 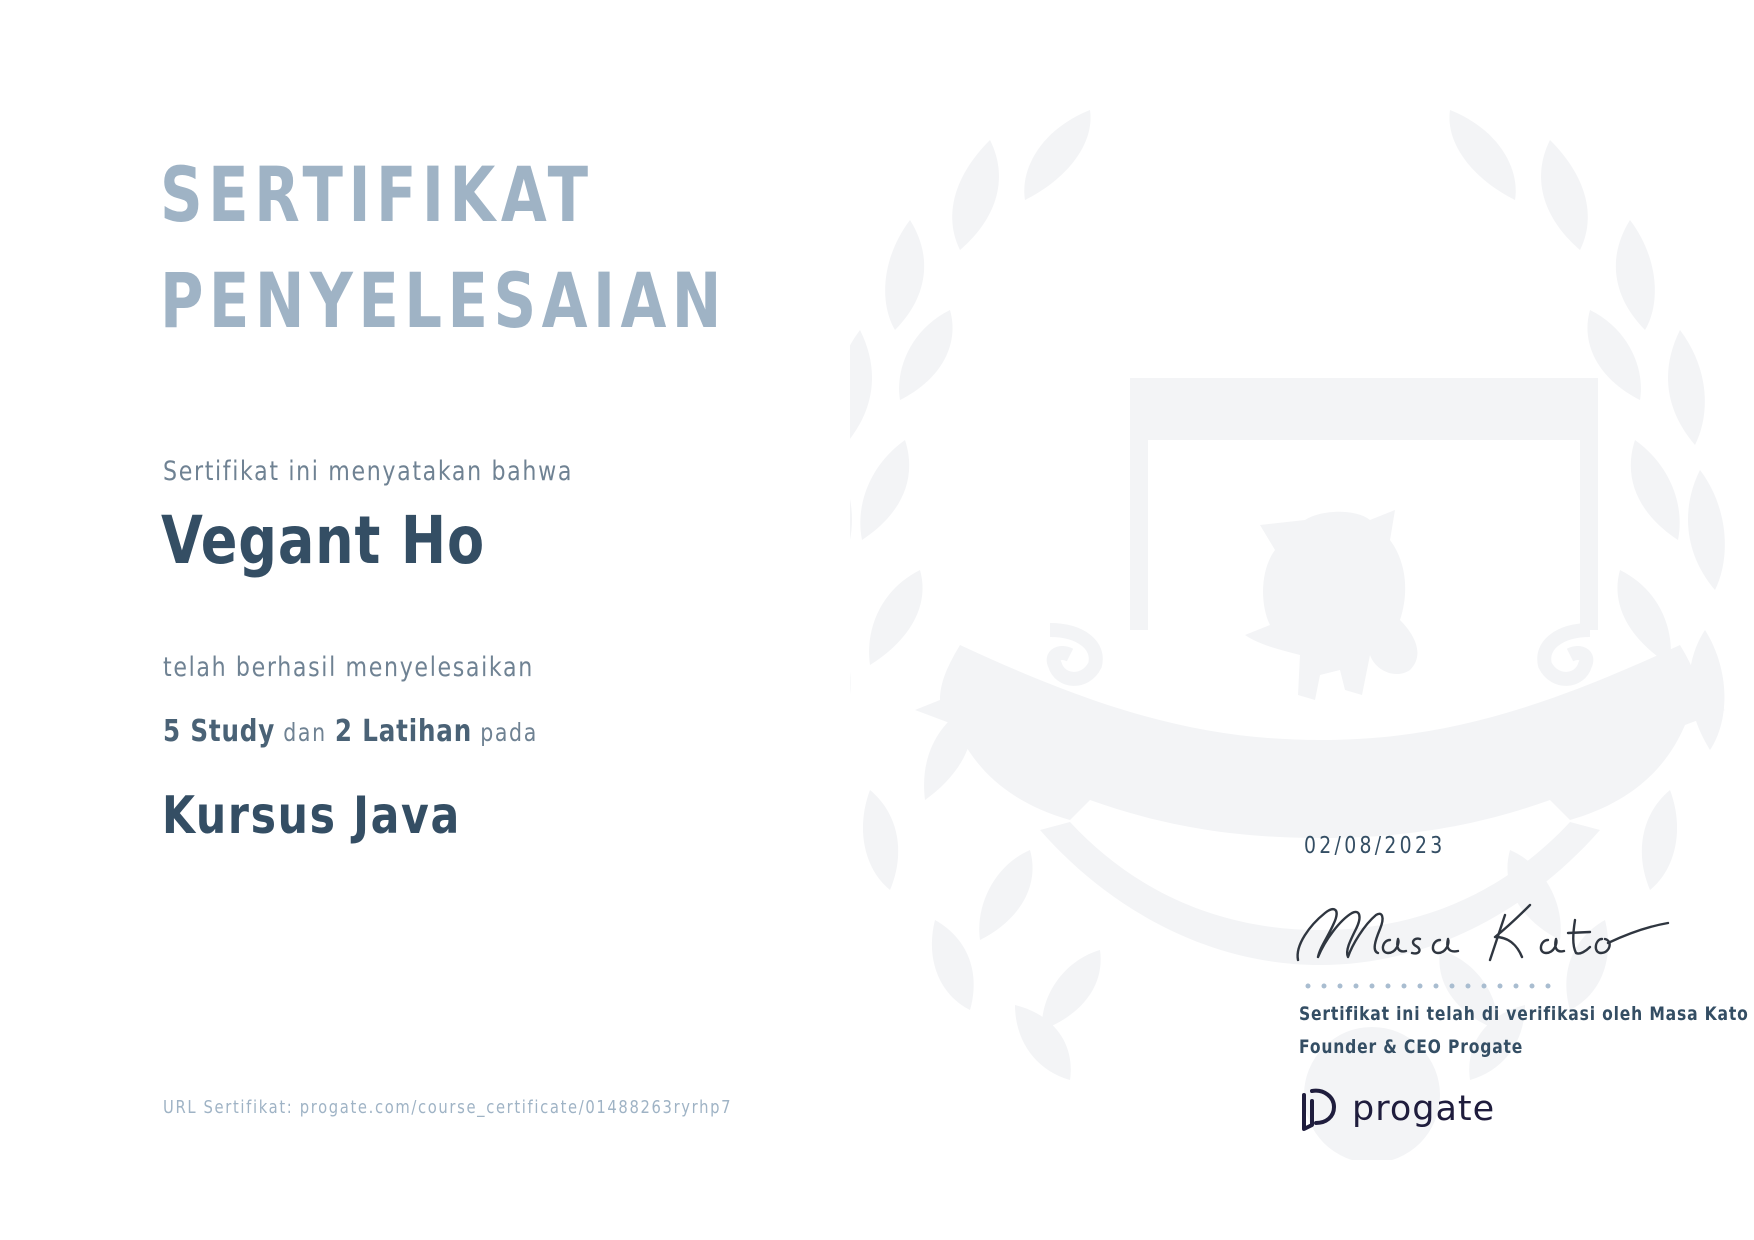 What do you see at coordinates (1375, 846) in the screenshot?
I see `issue-date: 02/08/2023` at bounding box center [1375, 846].